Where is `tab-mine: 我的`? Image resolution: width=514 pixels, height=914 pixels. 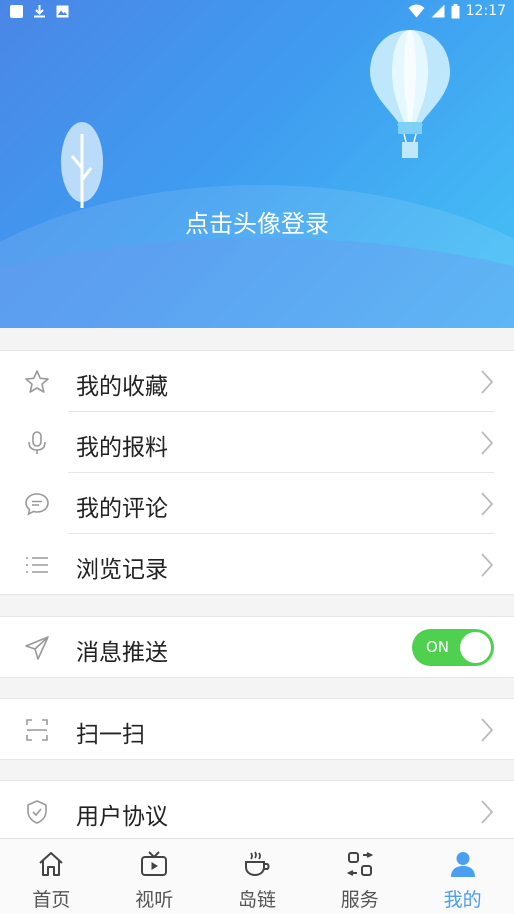
tab-mine: 我的 is located at coordinates (462, 876).